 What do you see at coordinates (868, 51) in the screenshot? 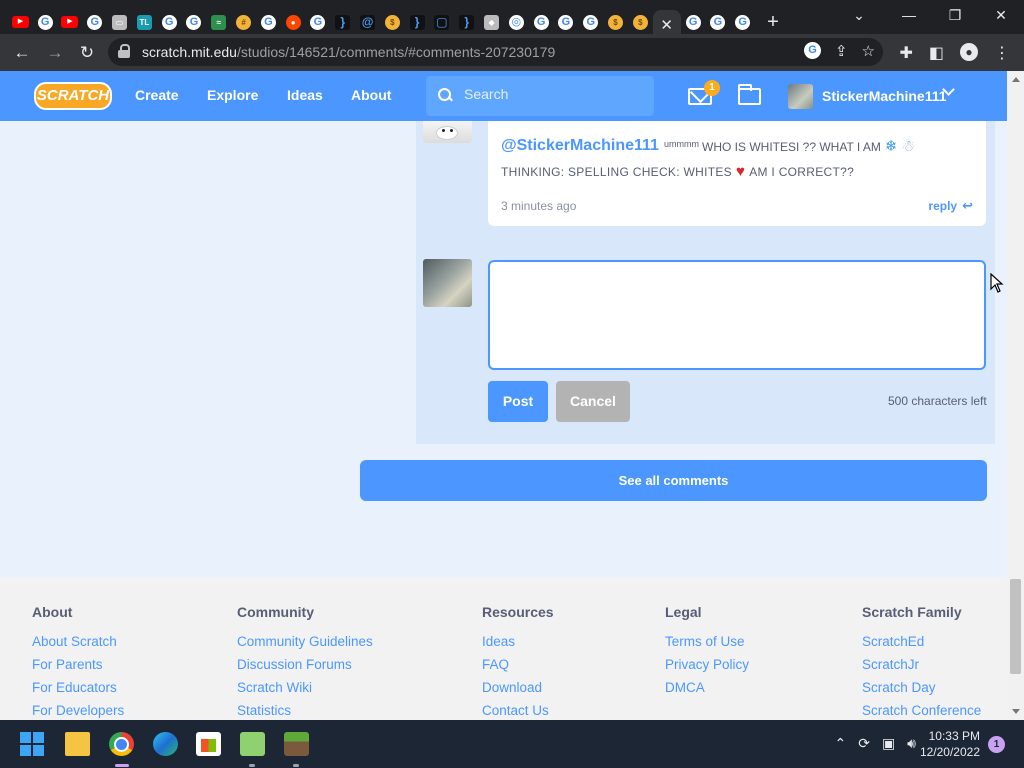
I see `bookmark-star-icon: ☆` at bounding box center [868, 51].